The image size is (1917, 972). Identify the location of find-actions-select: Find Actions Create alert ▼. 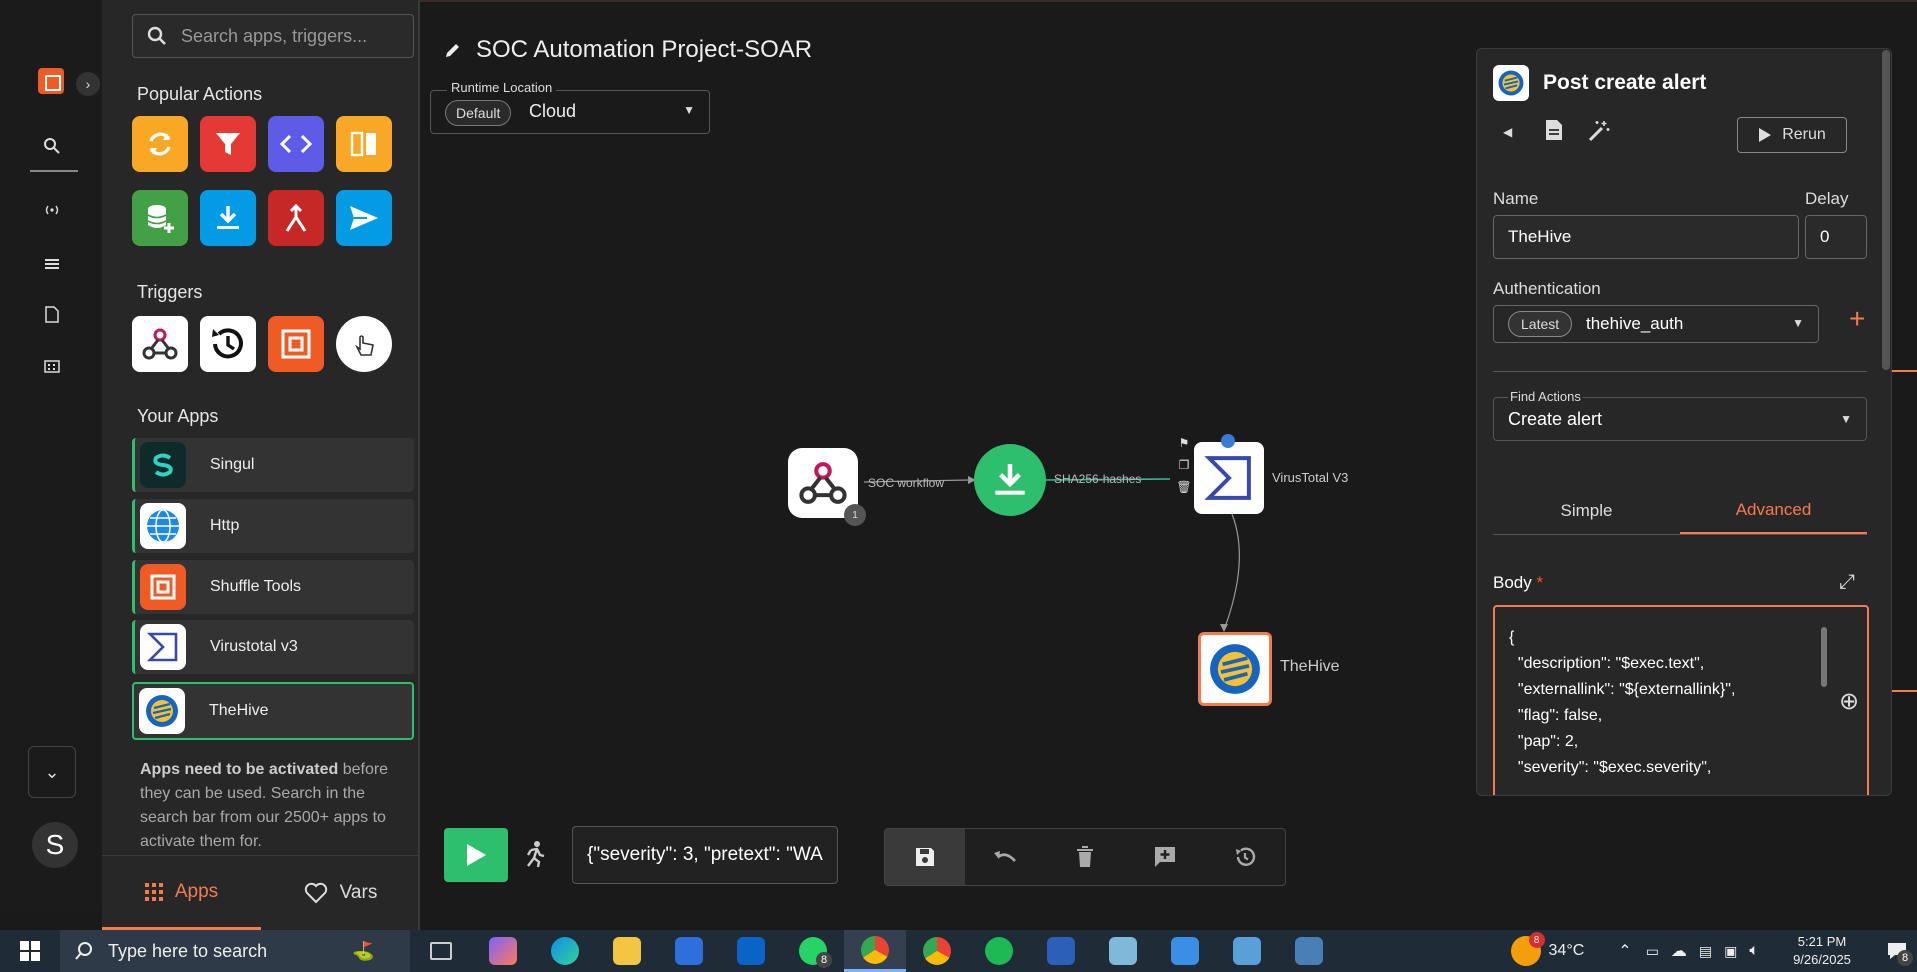
(1680, 415).